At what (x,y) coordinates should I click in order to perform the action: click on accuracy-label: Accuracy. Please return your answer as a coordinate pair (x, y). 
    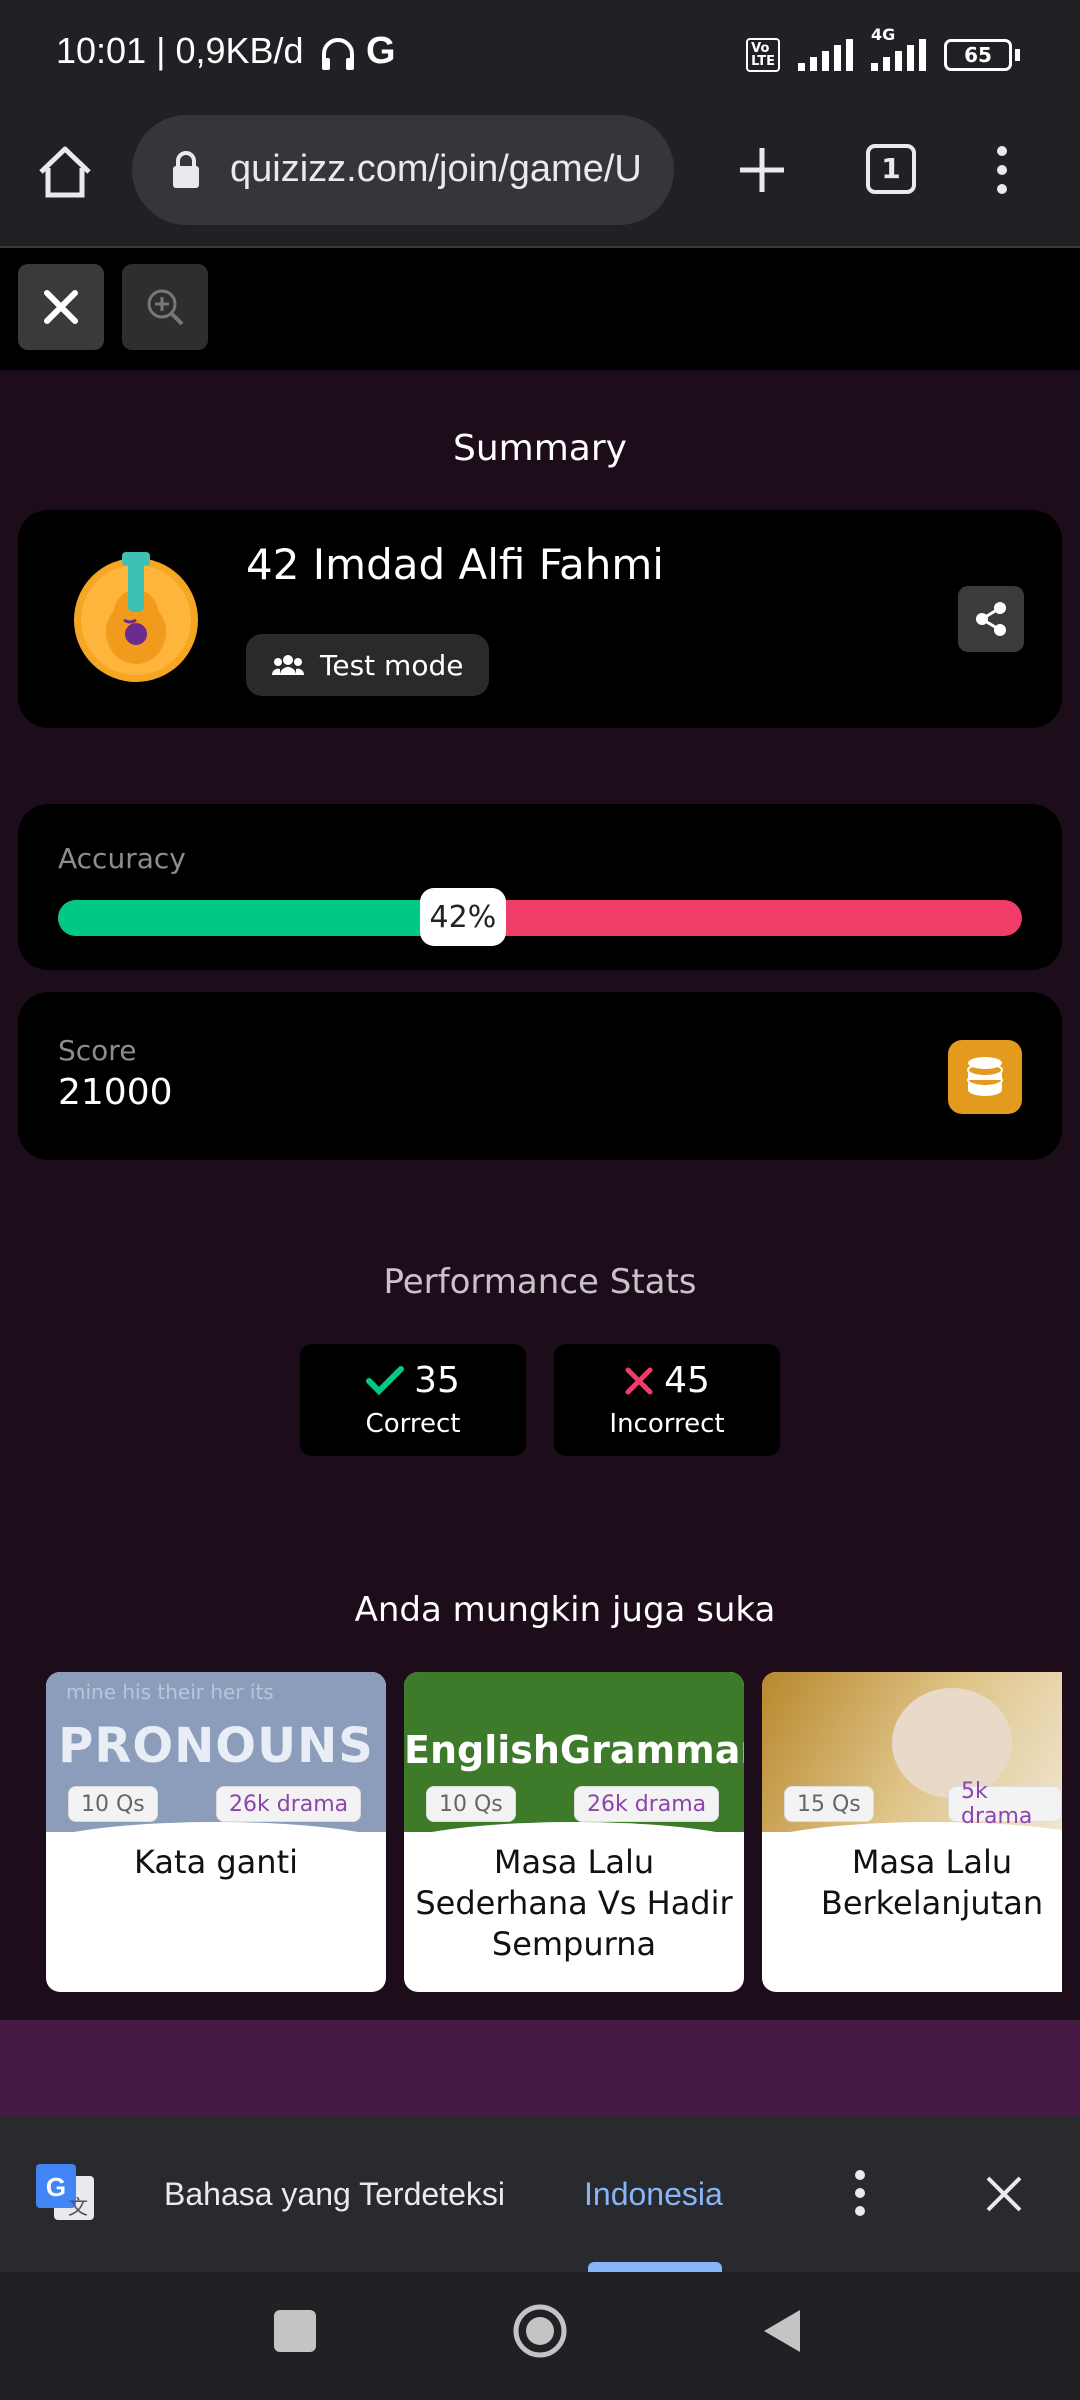
    Looking at the image, I should click on (122, 858).